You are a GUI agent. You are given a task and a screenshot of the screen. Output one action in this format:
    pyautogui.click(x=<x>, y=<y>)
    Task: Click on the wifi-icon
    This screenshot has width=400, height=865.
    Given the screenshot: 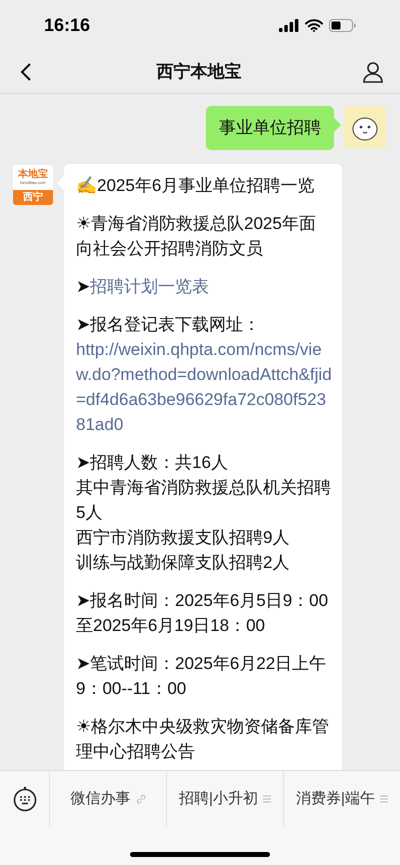 What is the action you would take?
    pyautogui.click(x=314, y=25)
    